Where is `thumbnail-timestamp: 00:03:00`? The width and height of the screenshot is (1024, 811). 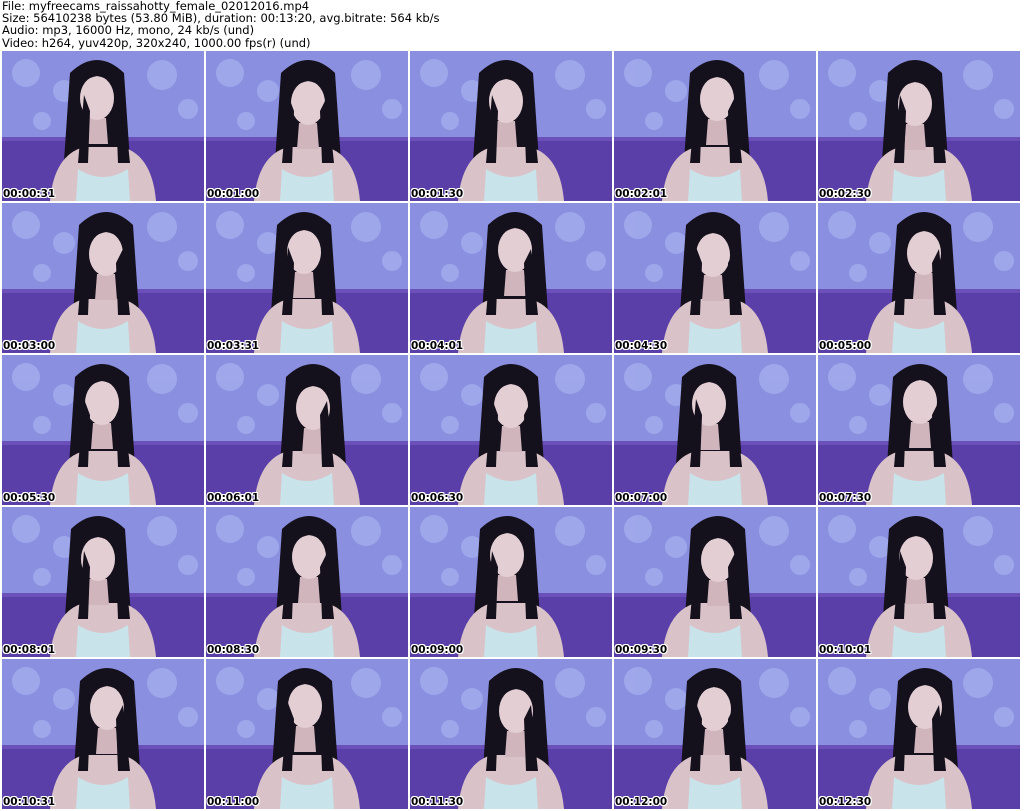 thumbnail-timestamp: 00:03:00 is located at coordinates (29, 346).